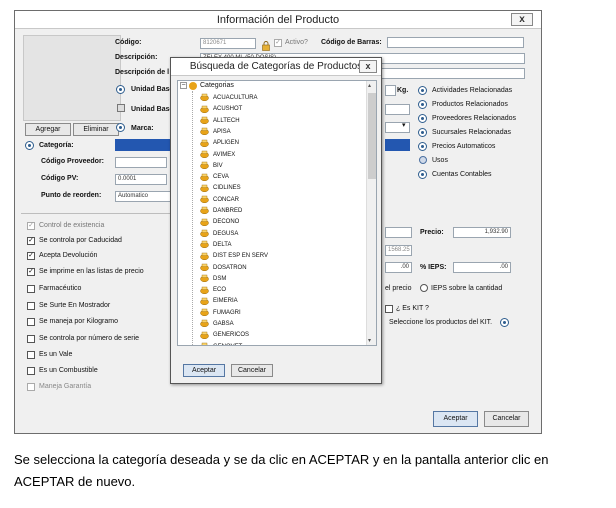 This screenshot has height=508, width=616. I want to click on precio-field: 1,932.90, so click(482, 232).